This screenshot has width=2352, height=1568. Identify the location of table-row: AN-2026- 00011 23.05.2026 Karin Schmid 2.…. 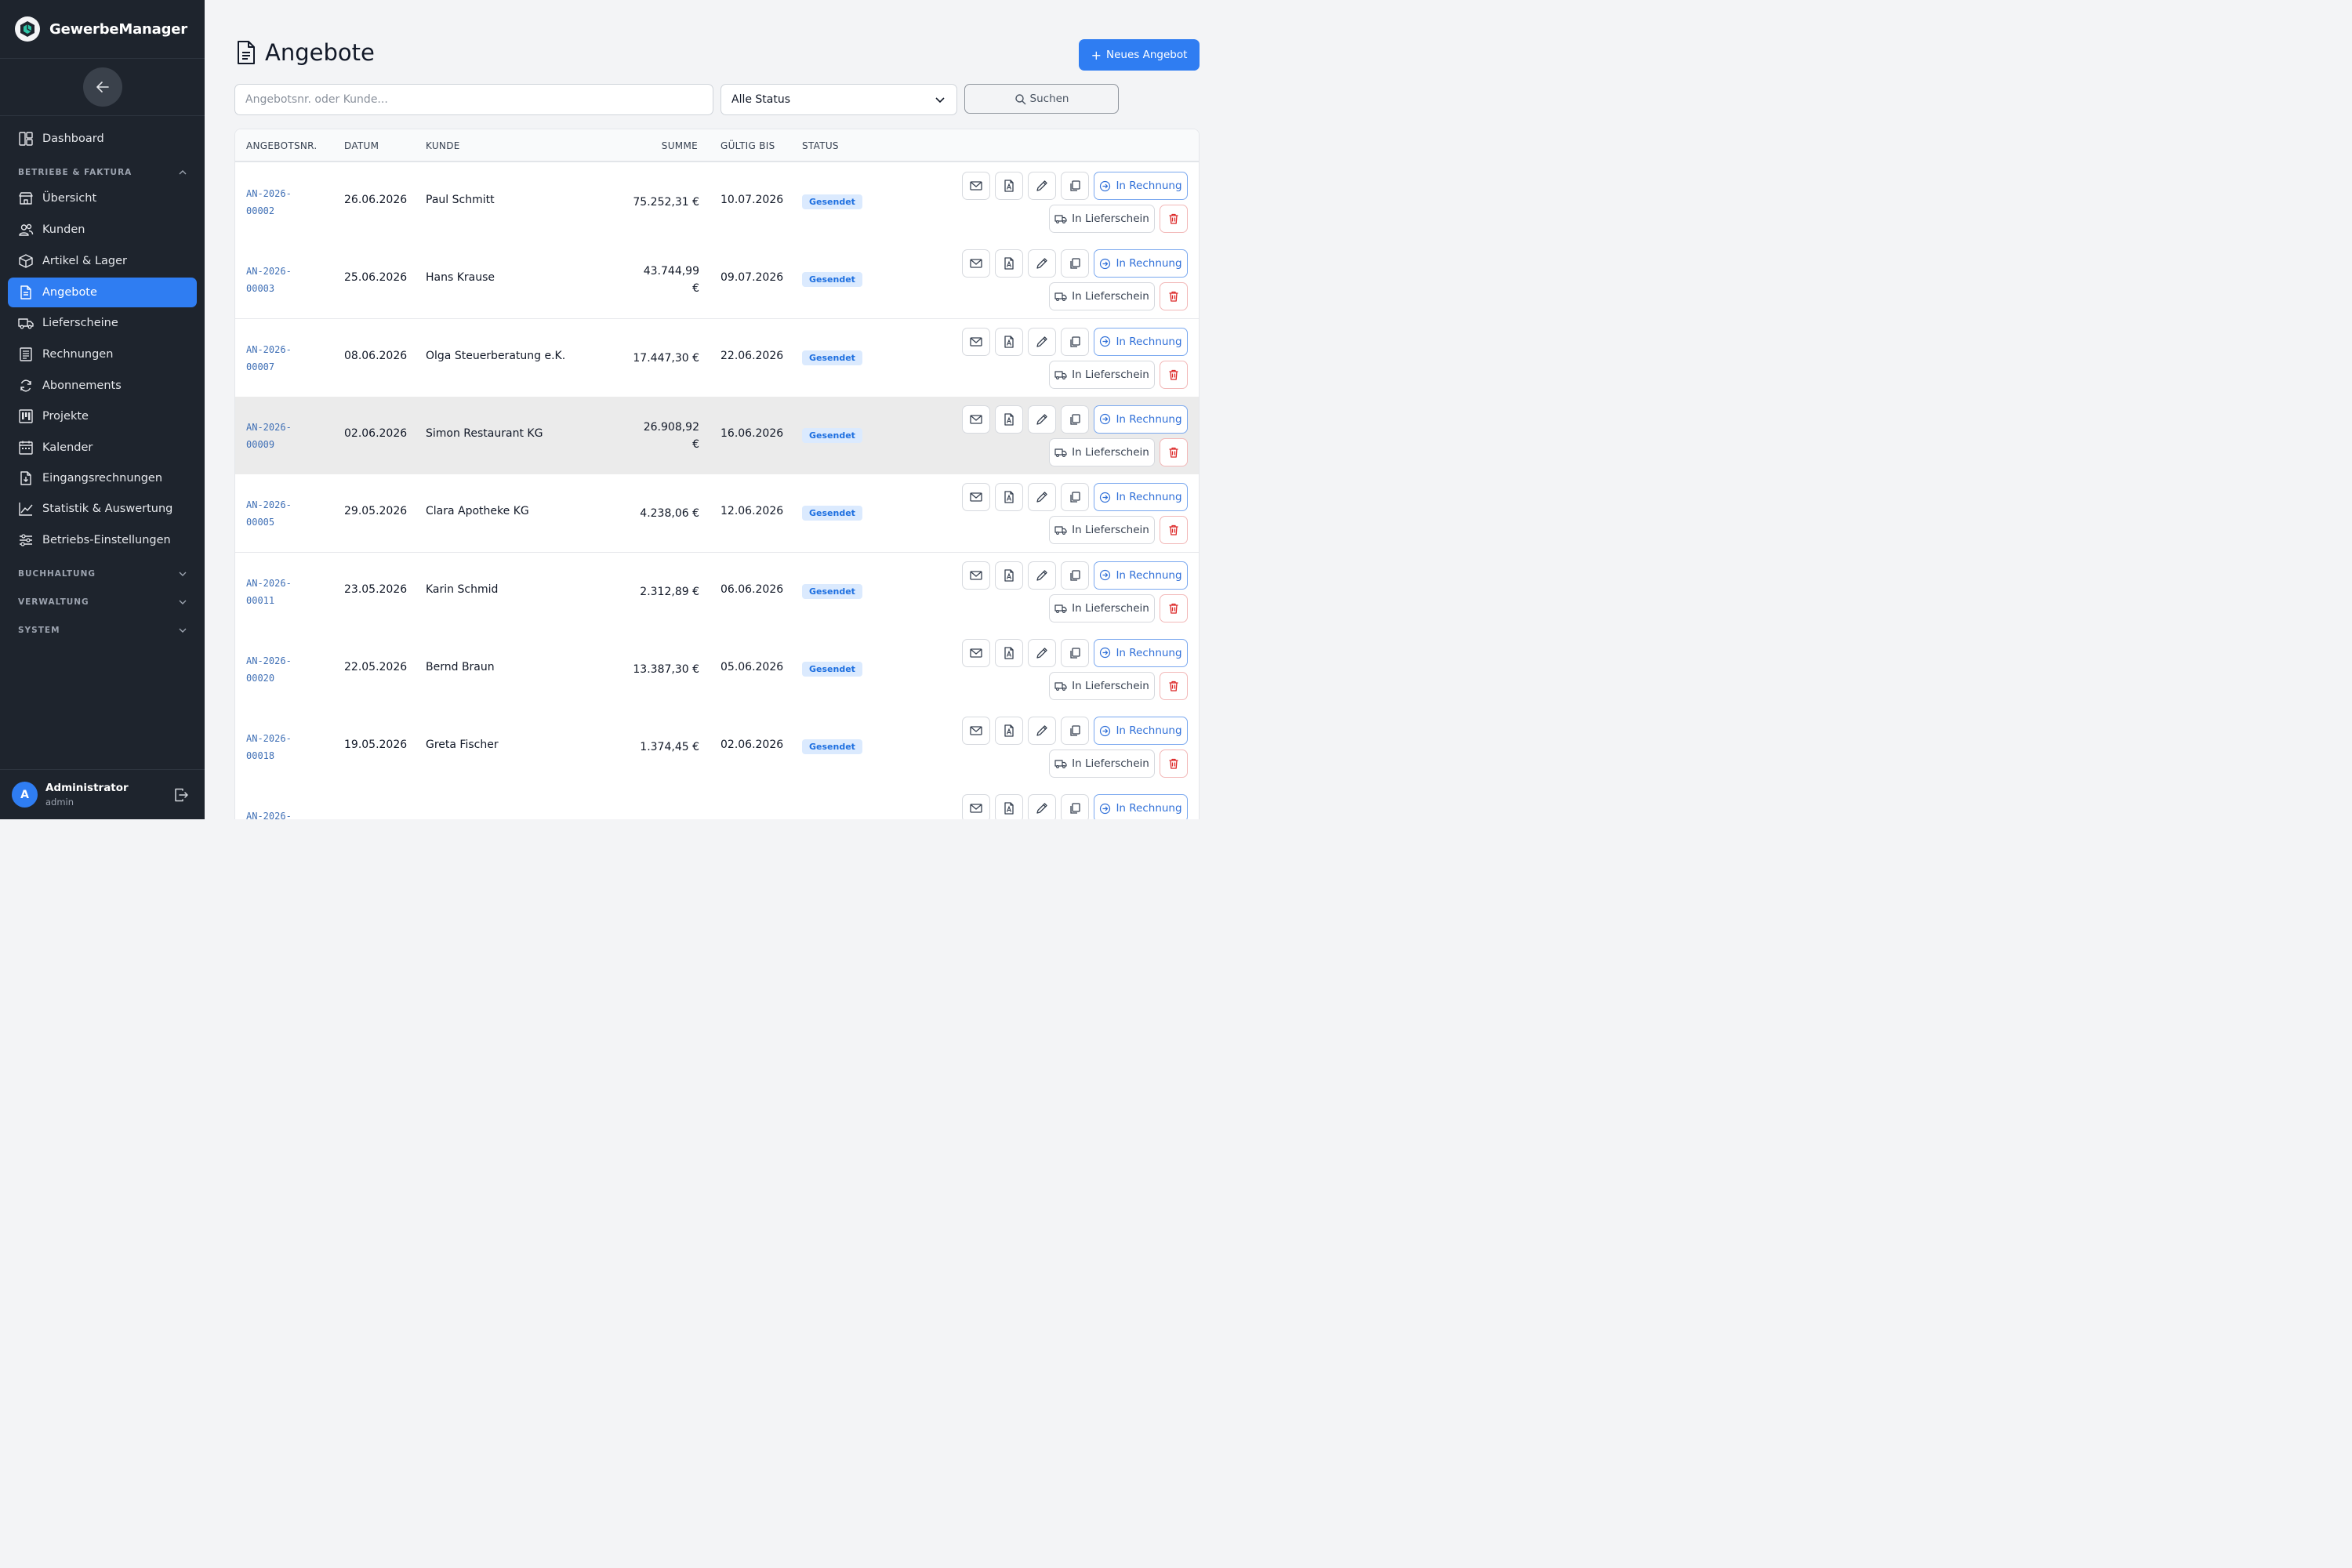
(717, 591).